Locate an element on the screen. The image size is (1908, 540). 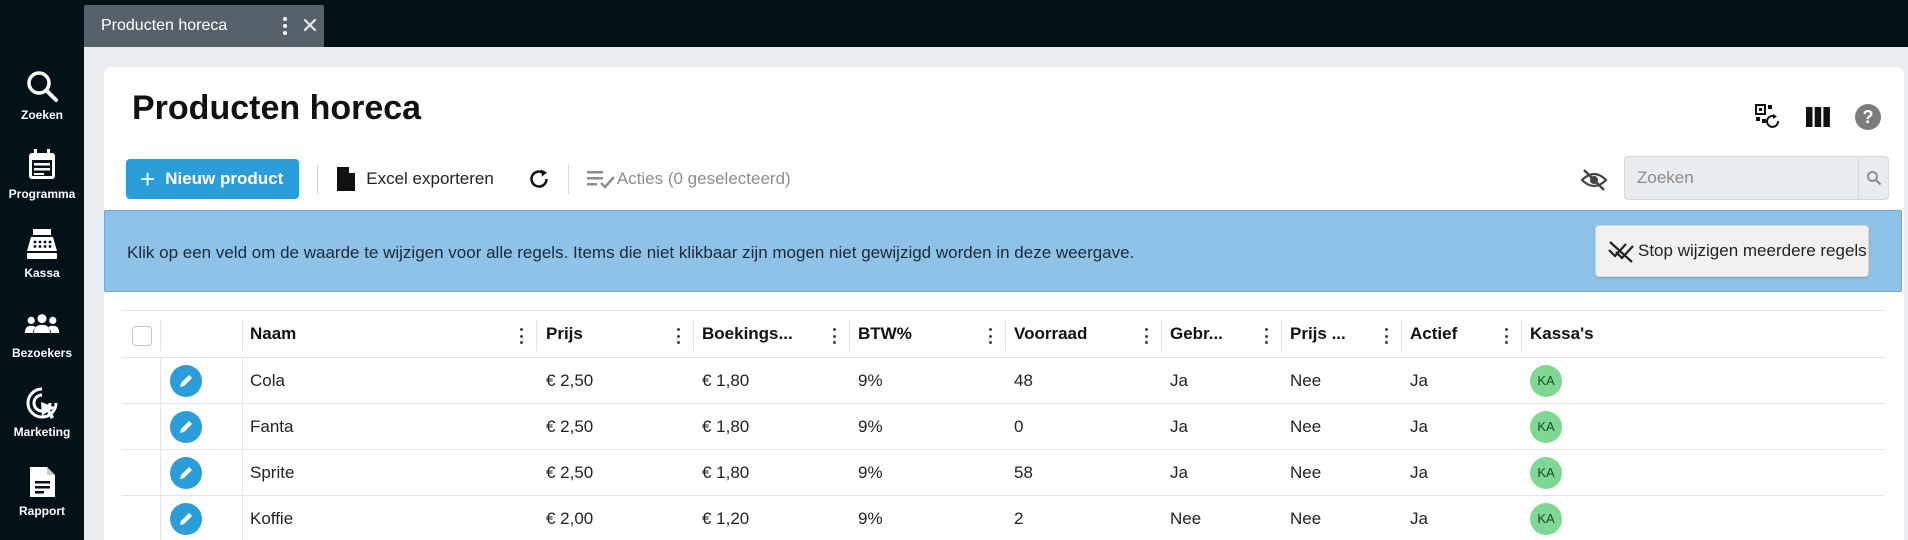
new-product-button: + Nieuw product is located at coordinates (213, 179).